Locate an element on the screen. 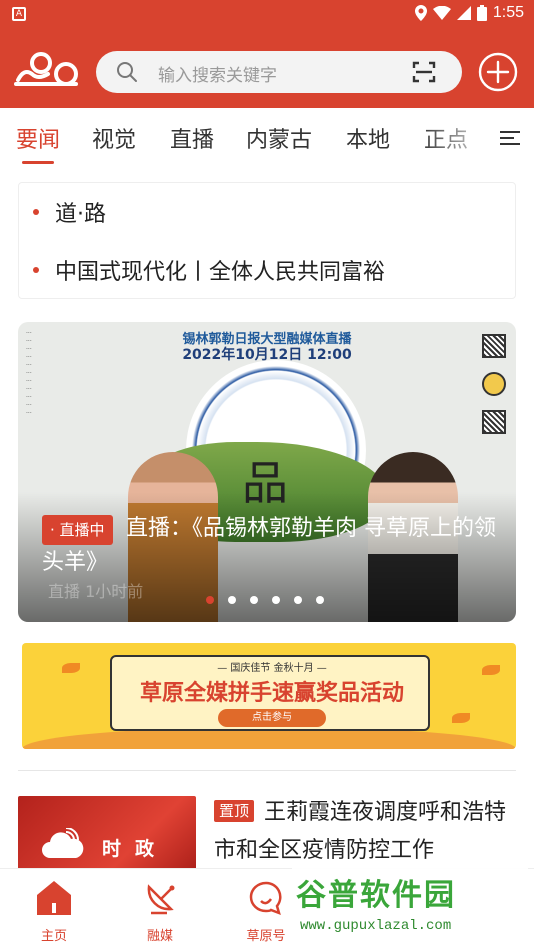 The width and height of the screenshot is (534, 950). news-title: 王莉霞连夜调度呼和浩特市和全区疫情防控工作 is located at coordinates (364, 832).